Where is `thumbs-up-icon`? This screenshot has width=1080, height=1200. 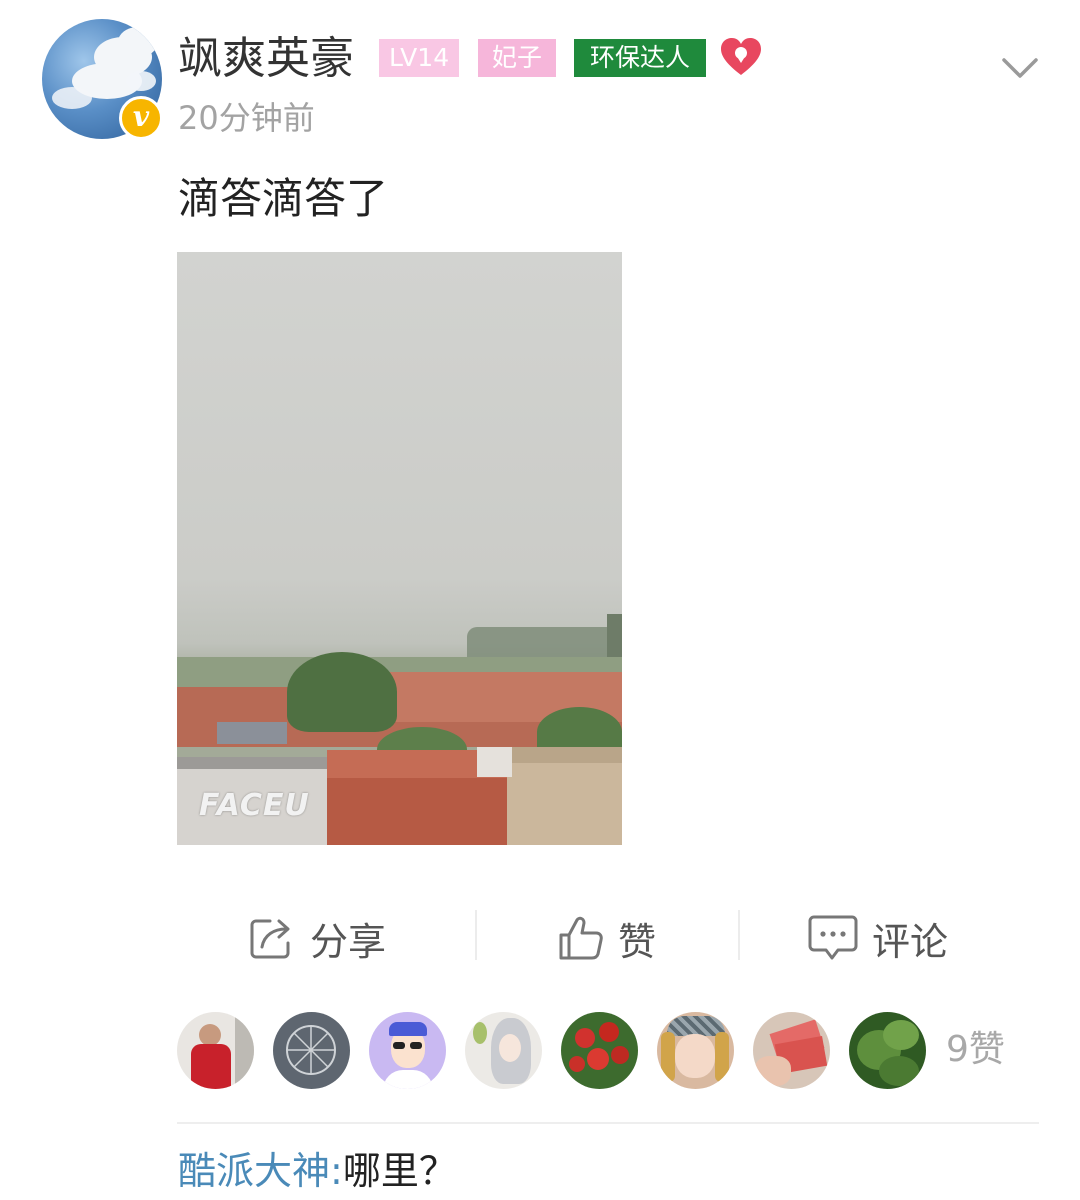 thumbs-up-icon is located at coordinates (581, 938).